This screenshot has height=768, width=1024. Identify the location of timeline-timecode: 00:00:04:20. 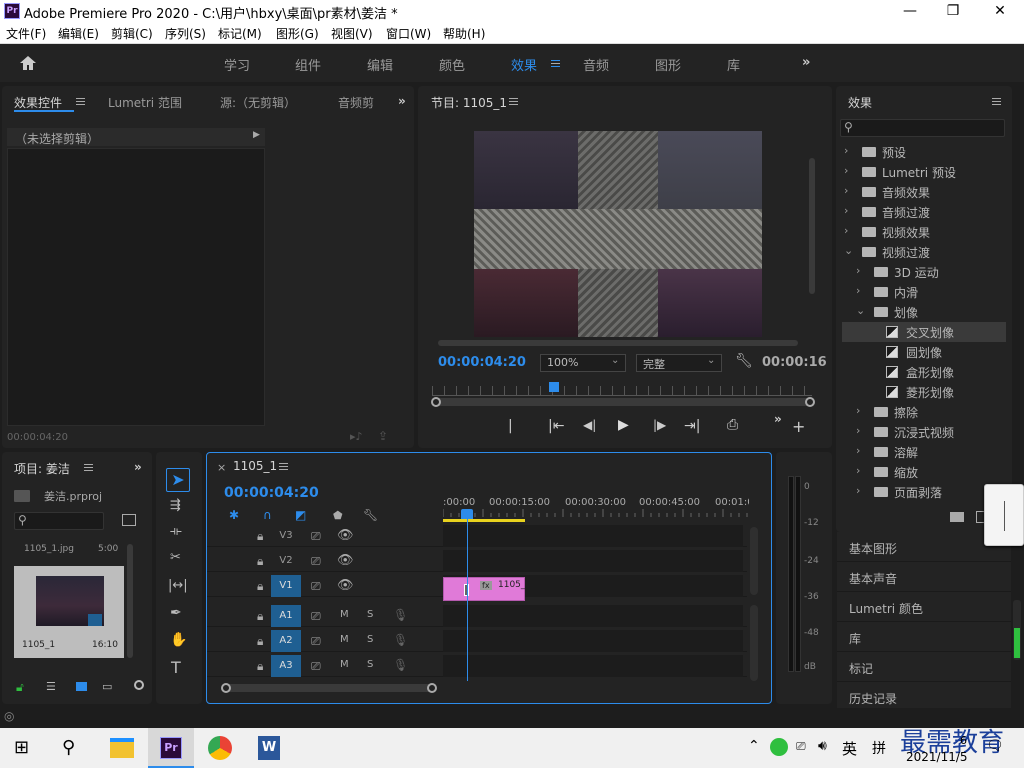
(271, 493).